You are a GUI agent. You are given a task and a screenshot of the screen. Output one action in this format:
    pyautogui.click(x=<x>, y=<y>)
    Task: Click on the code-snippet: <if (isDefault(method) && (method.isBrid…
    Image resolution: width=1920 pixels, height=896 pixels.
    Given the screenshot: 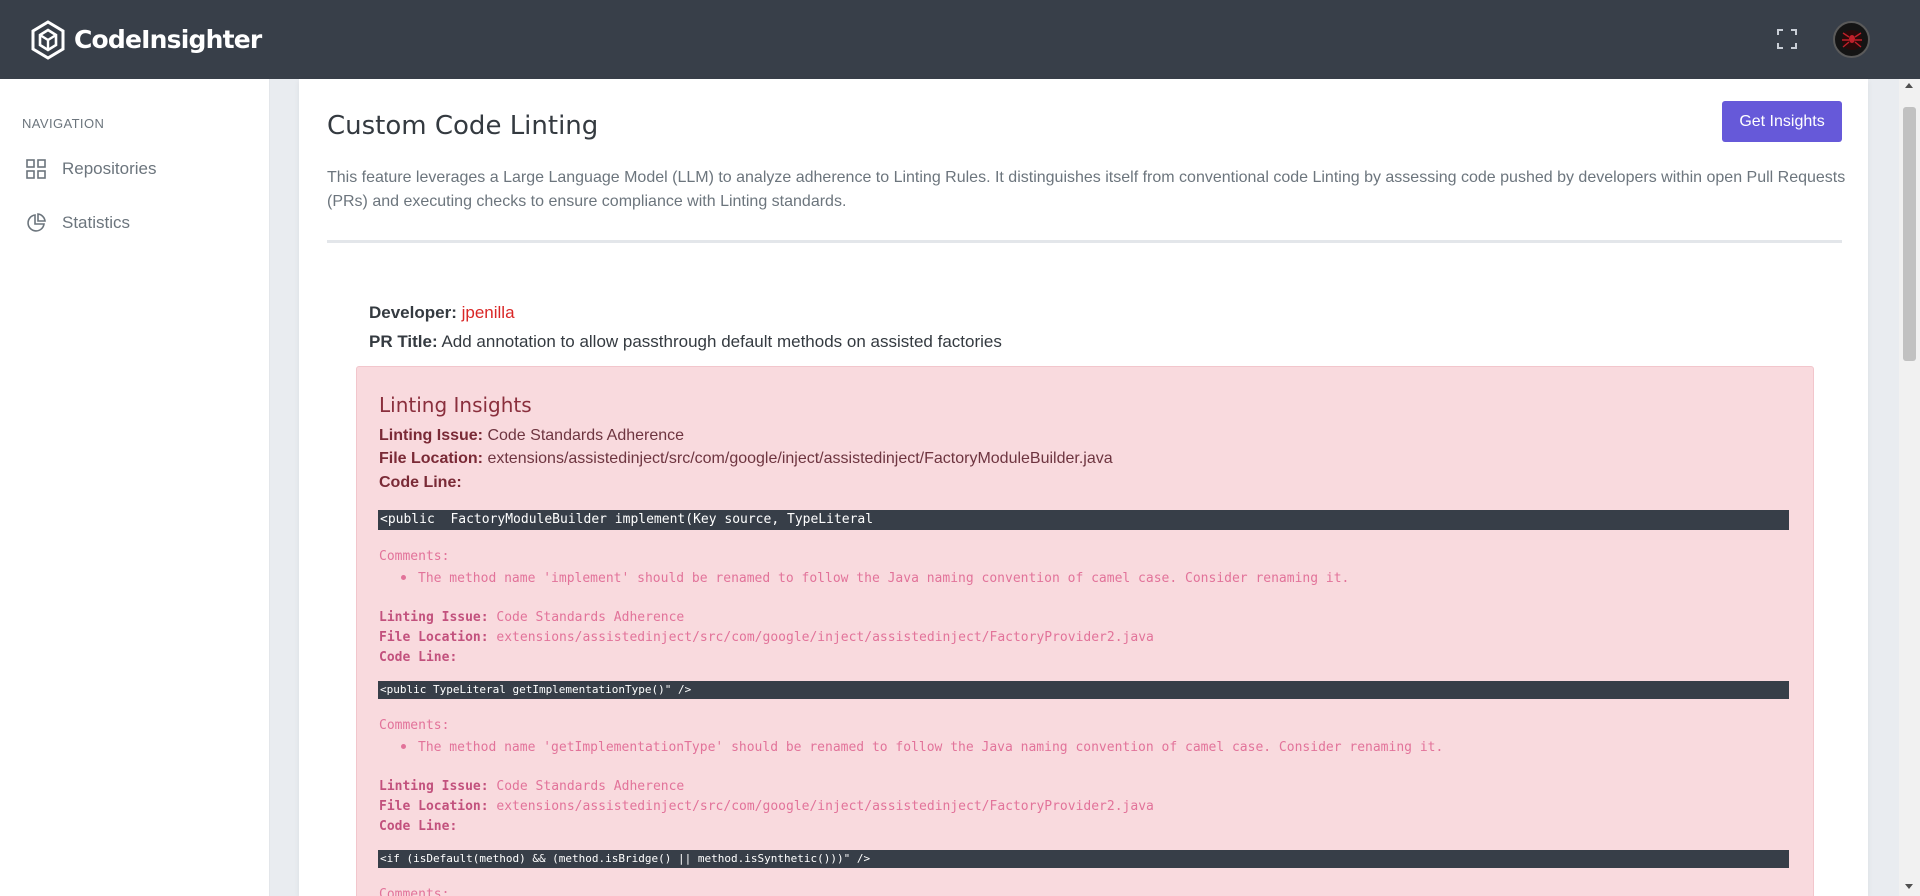 What is the action you would take?
    pyautogui.click(x=1083, y=859)
    